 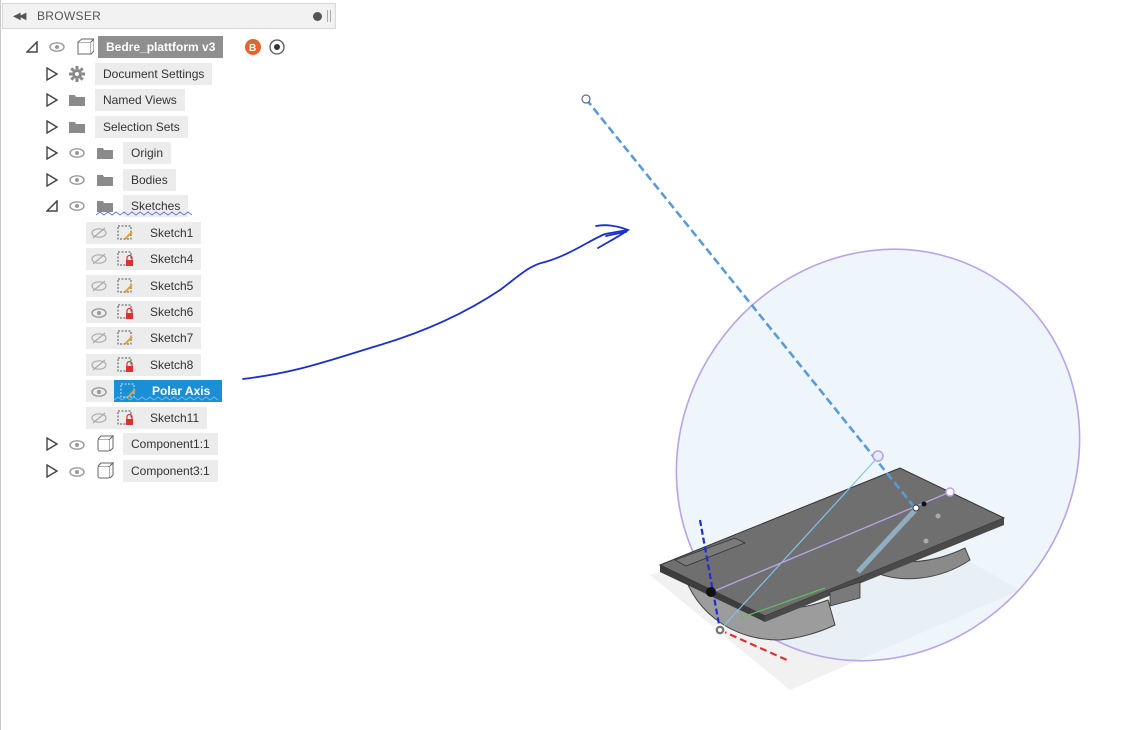 I want to click on tree-item-label: Sketch5, so click(x=172, y=286).